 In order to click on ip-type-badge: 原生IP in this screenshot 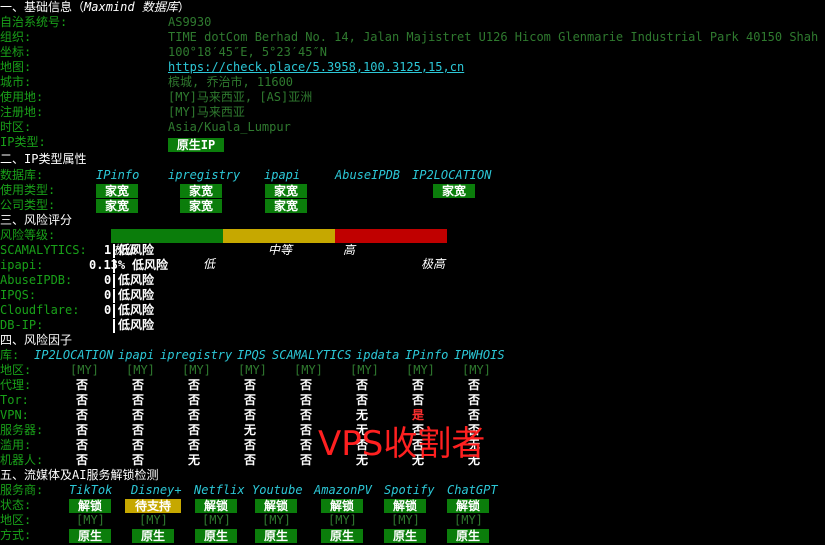, I will do `click(196, 145)`.